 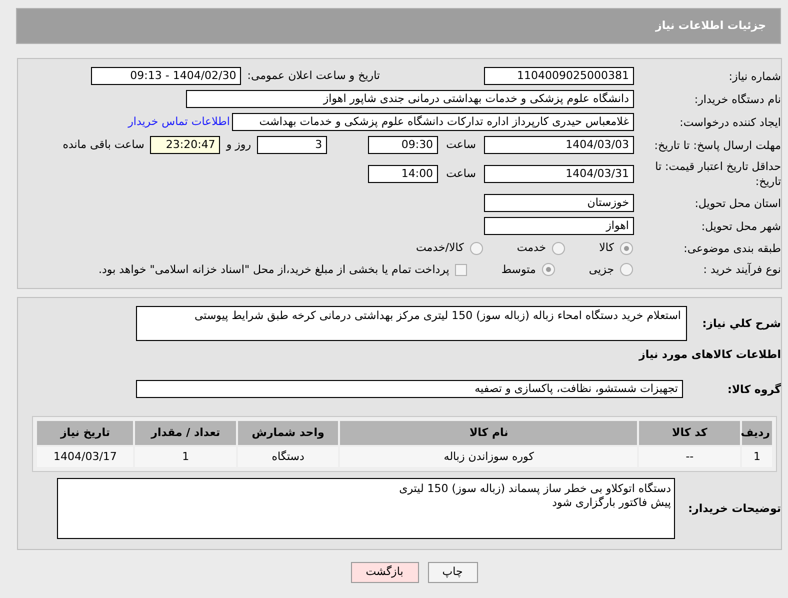 I want to click on province-field: خوزستان, so click(x=559, y=203).